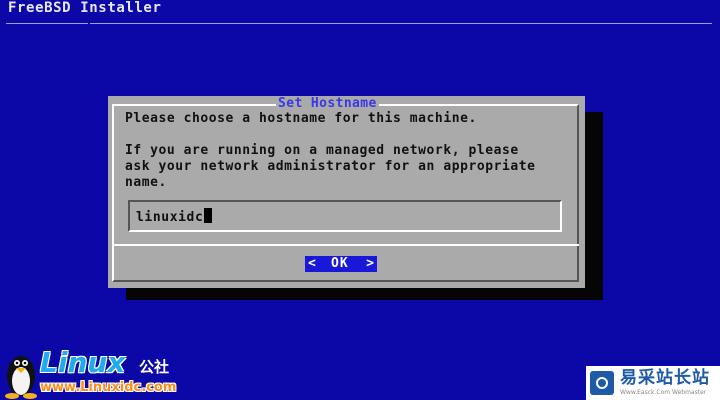 The height and width of the screenshot is (400, 720). Describe the element at coordinates (345, 216) in the screenshot. I see `hostname-input: linuxidc` at that location.